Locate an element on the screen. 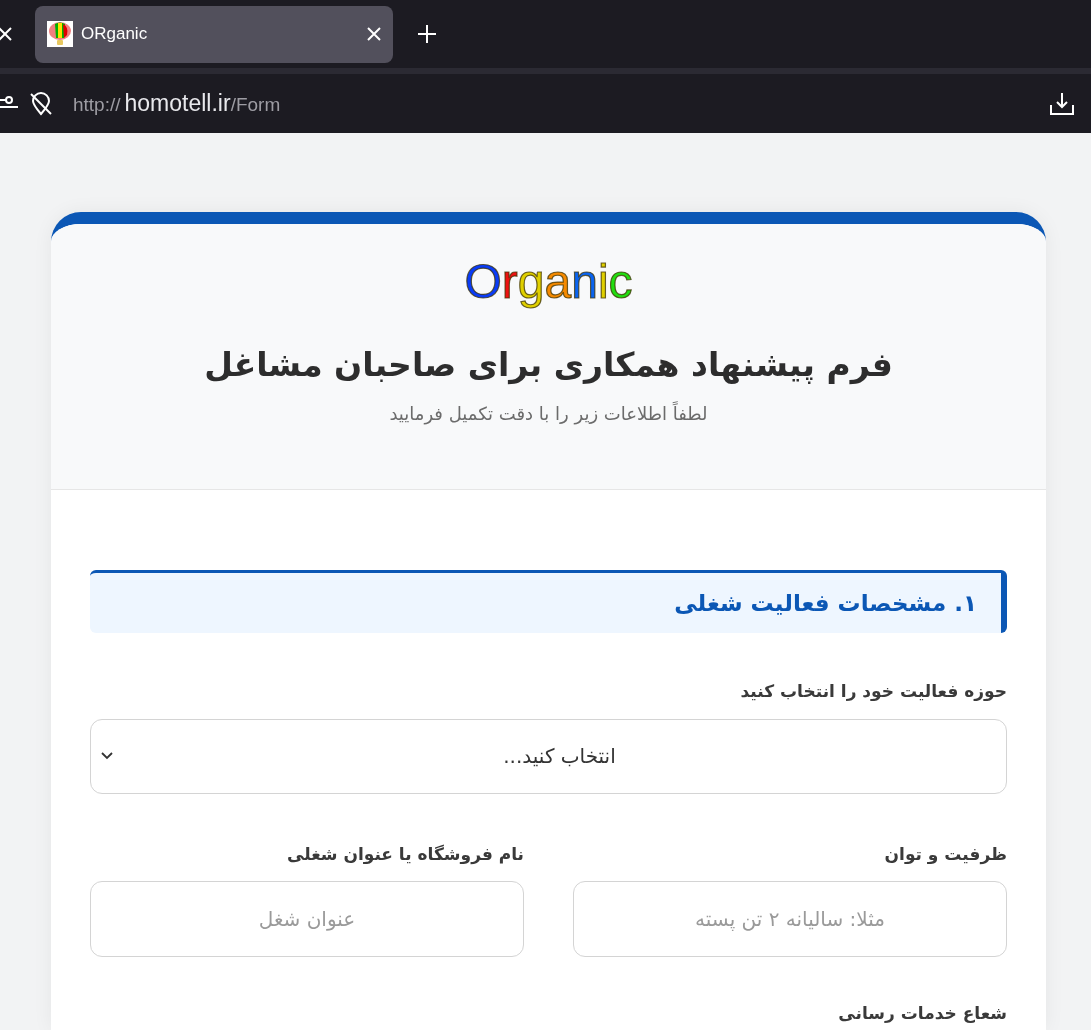 Image resolution: width=1091 pixels, height=1030 pixels. input-field: عنوان شغل is located at coordinates (307, 919).